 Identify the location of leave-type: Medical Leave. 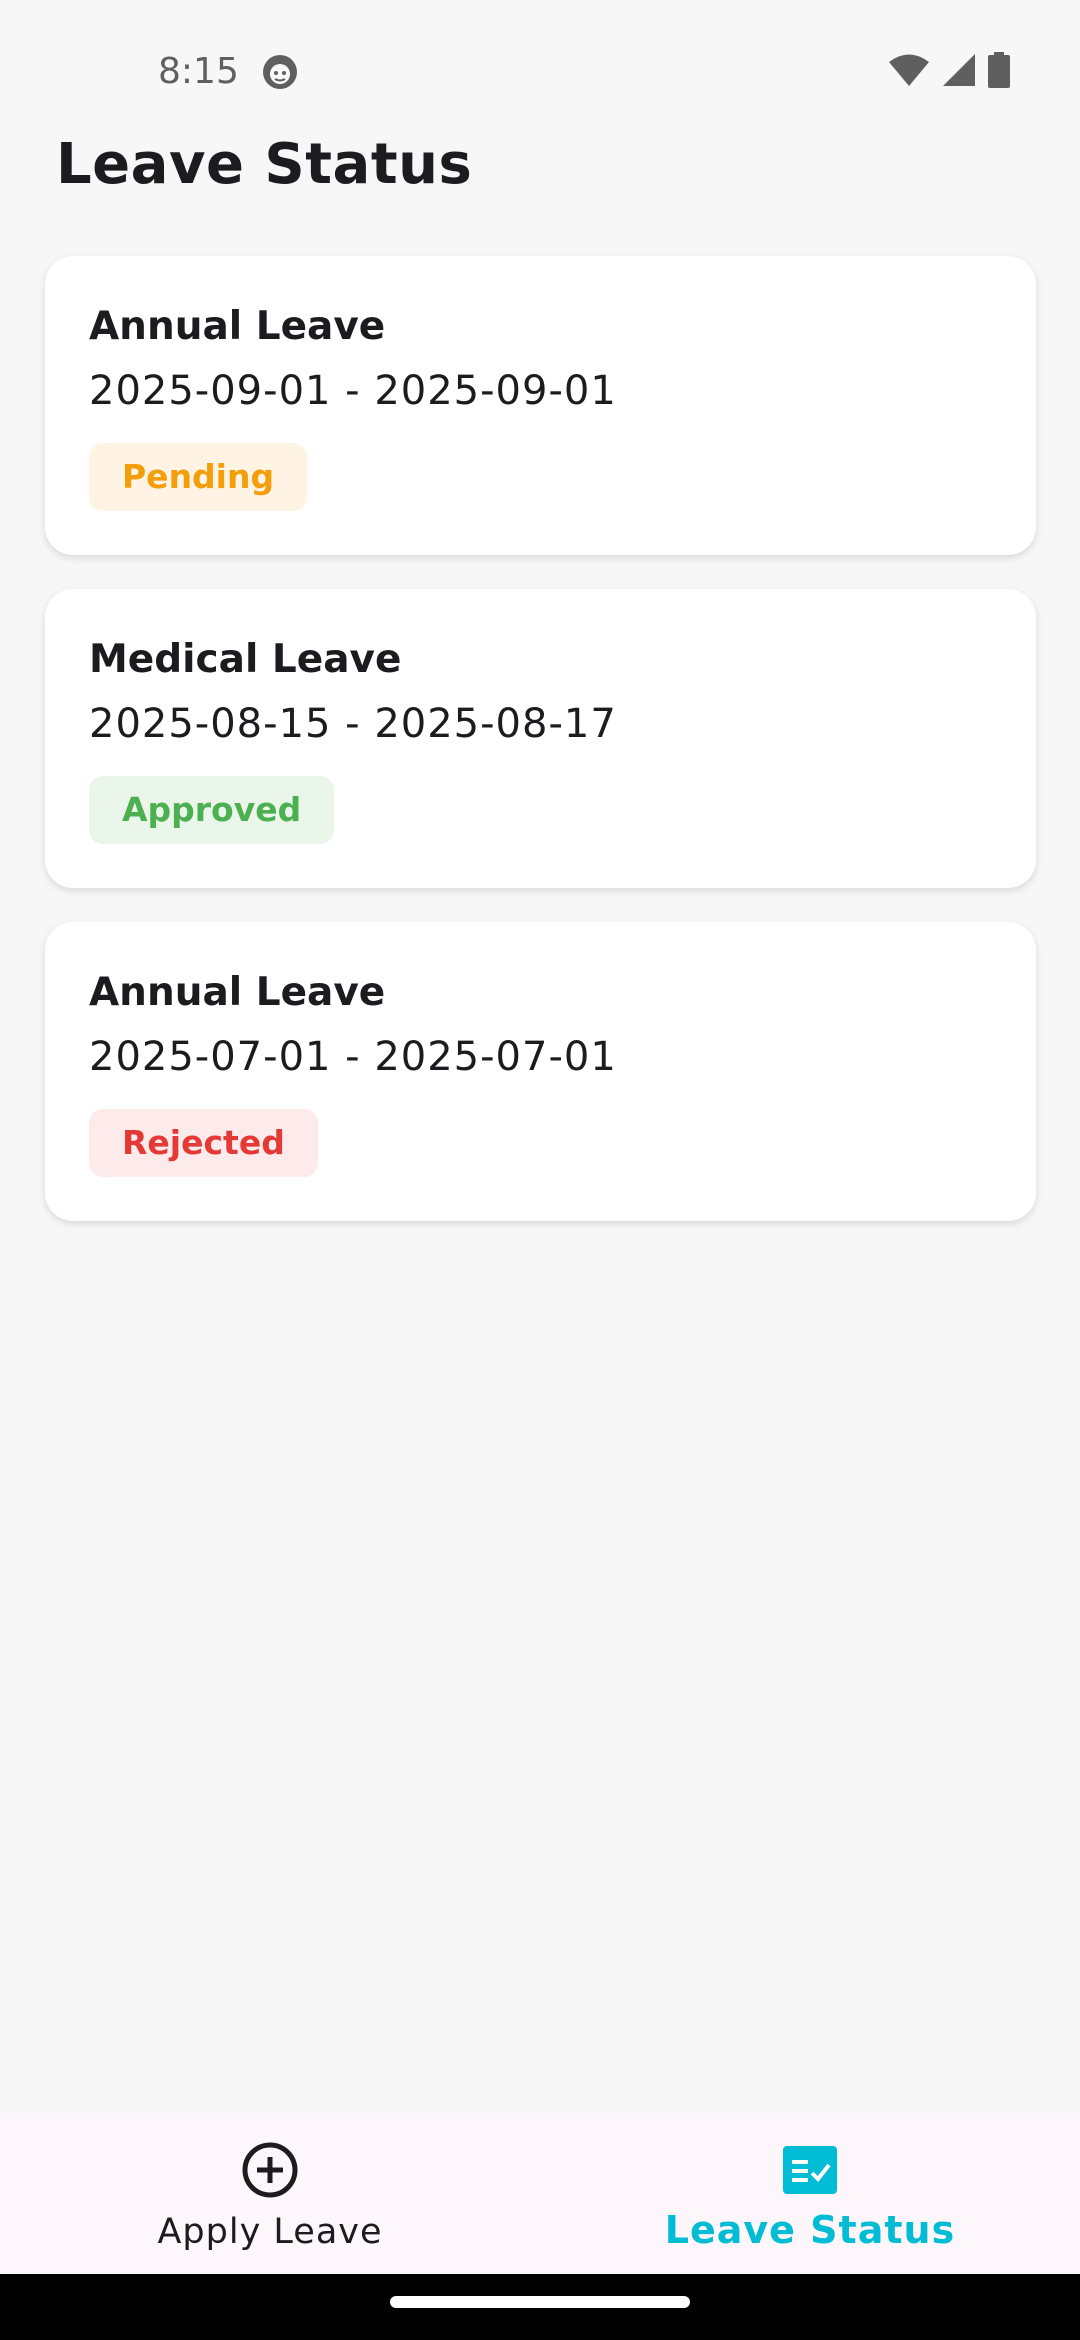
(245, 659).